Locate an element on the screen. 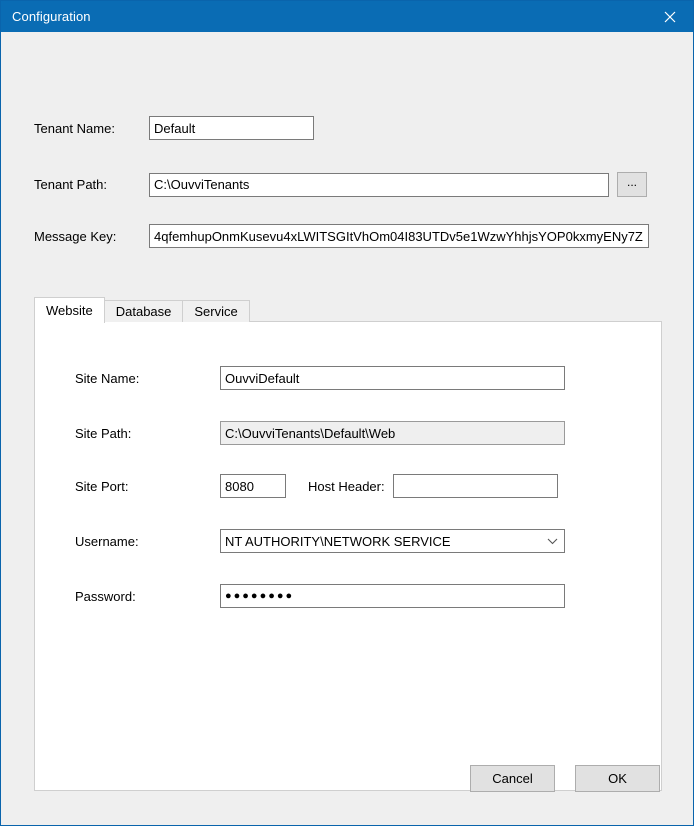  ok-button: OK is located at coordinates (617, 778).